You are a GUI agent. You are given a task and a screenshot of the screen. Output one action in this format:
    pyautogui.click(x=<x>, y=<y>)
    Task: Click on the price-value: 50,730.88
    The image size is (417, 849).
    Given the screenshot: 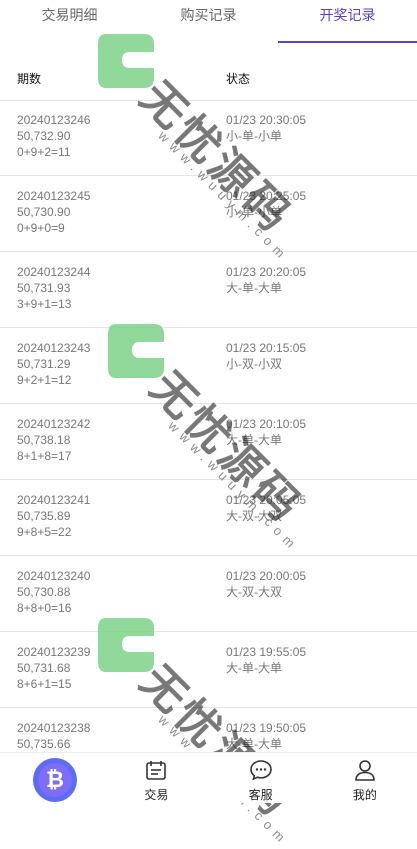 What is the action you would take?
    pyautogui.click(x=44, y=592)
    